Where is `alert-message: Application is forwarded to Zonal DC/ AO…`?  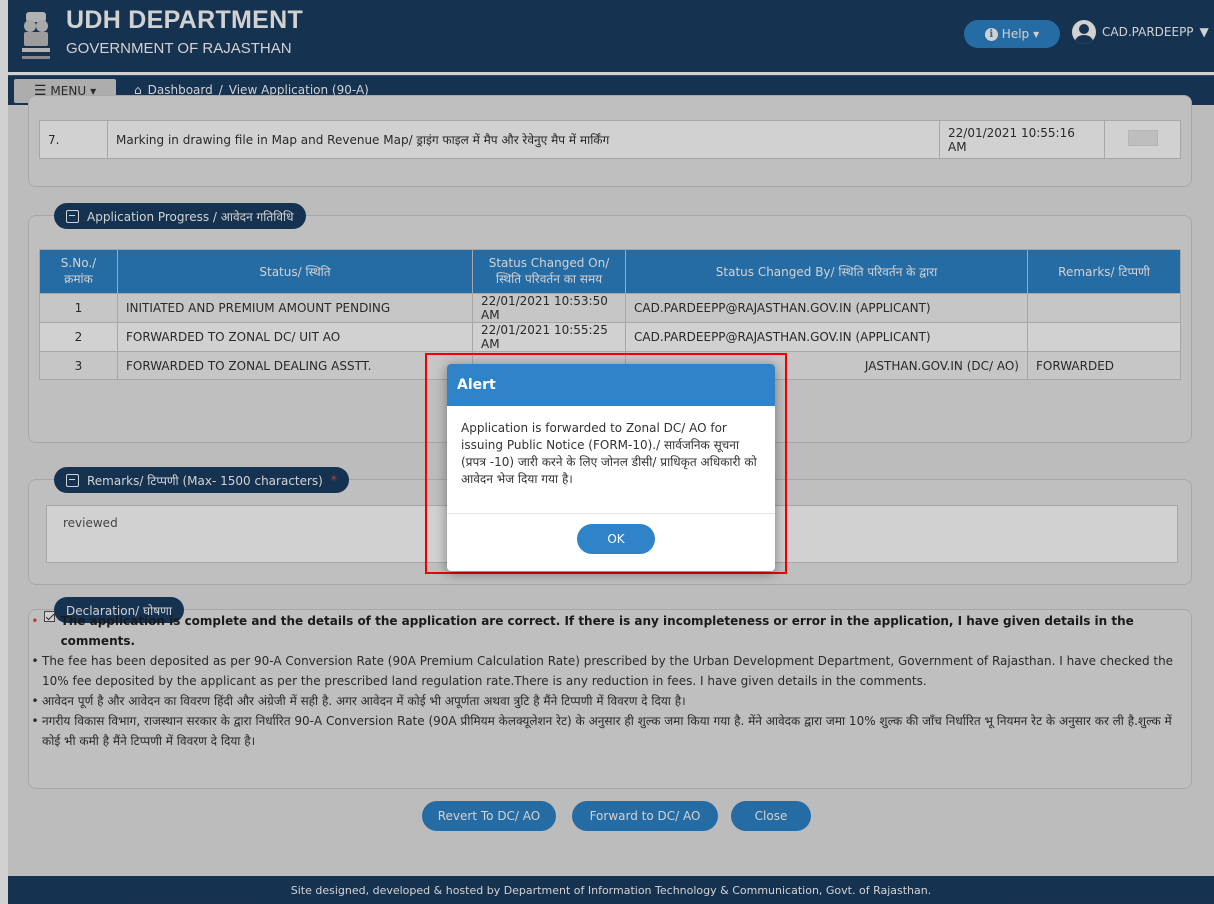 alert-message: Application is forwarded to Zonal DC/ AO… is located at coordinates (611, 460).